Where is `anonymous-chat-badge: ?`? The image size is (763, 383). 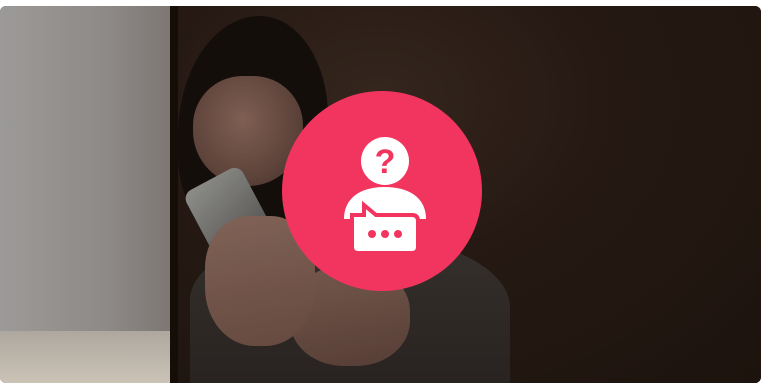 anonymous-chat-badge: ? is located at coordinates (382, 191).